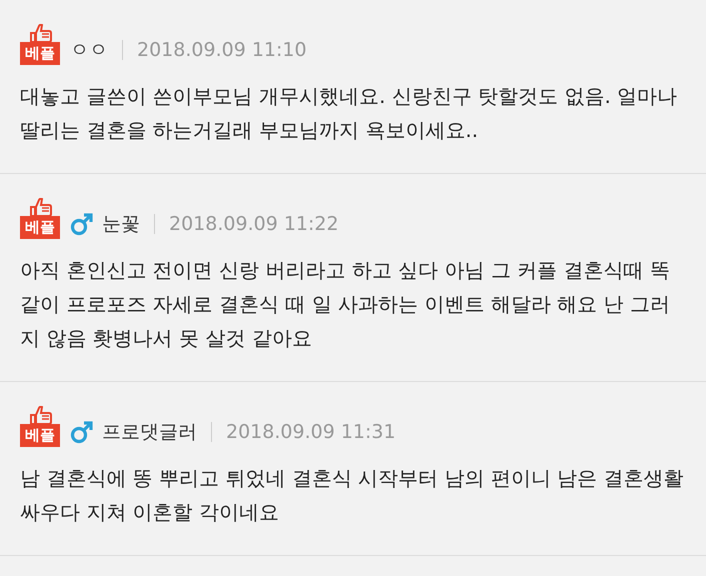 This screenshot has width=706, height=576. What do you see at coordinates (352, 495) in the screenshot?
I see `comment-text: 남 결혼식에 똥 뿌리고 튀었네 결혼식 시작부터 남의 편이니 남은 결혼생활 싸우다 지쳐 이혼할 각이네요` at bounding box center [352, 495].